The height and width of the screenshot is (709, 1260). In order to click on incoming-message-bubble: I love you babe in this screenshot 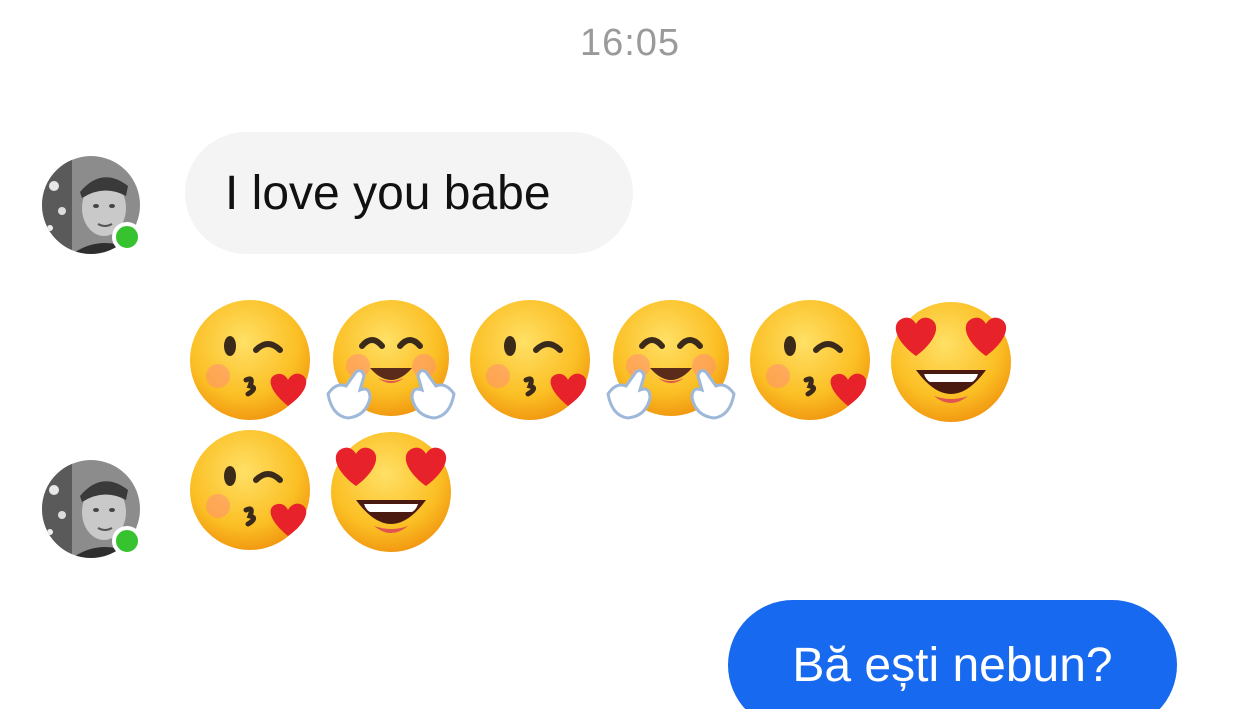, I will do `click(409, 193)`.